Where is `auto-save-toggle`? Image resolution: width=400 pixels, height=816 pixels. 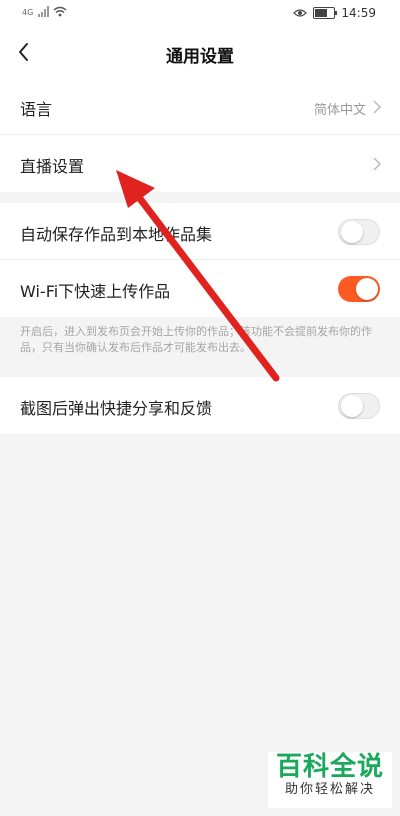 auto-save-toggle is located at coordinates (359, 232).